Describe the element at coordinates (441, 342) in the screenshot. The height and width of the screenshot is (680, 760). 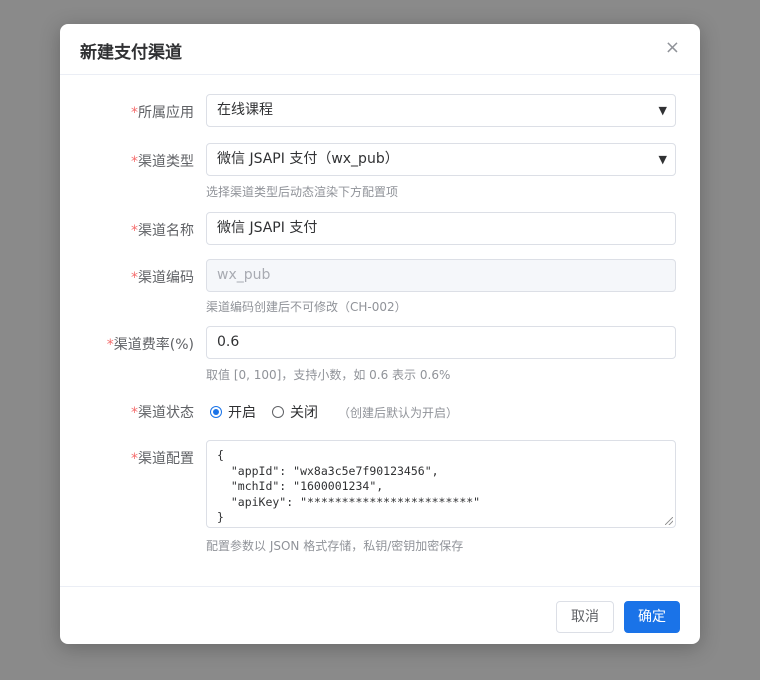
I see `fee-rate-input: 0.6` at that location.